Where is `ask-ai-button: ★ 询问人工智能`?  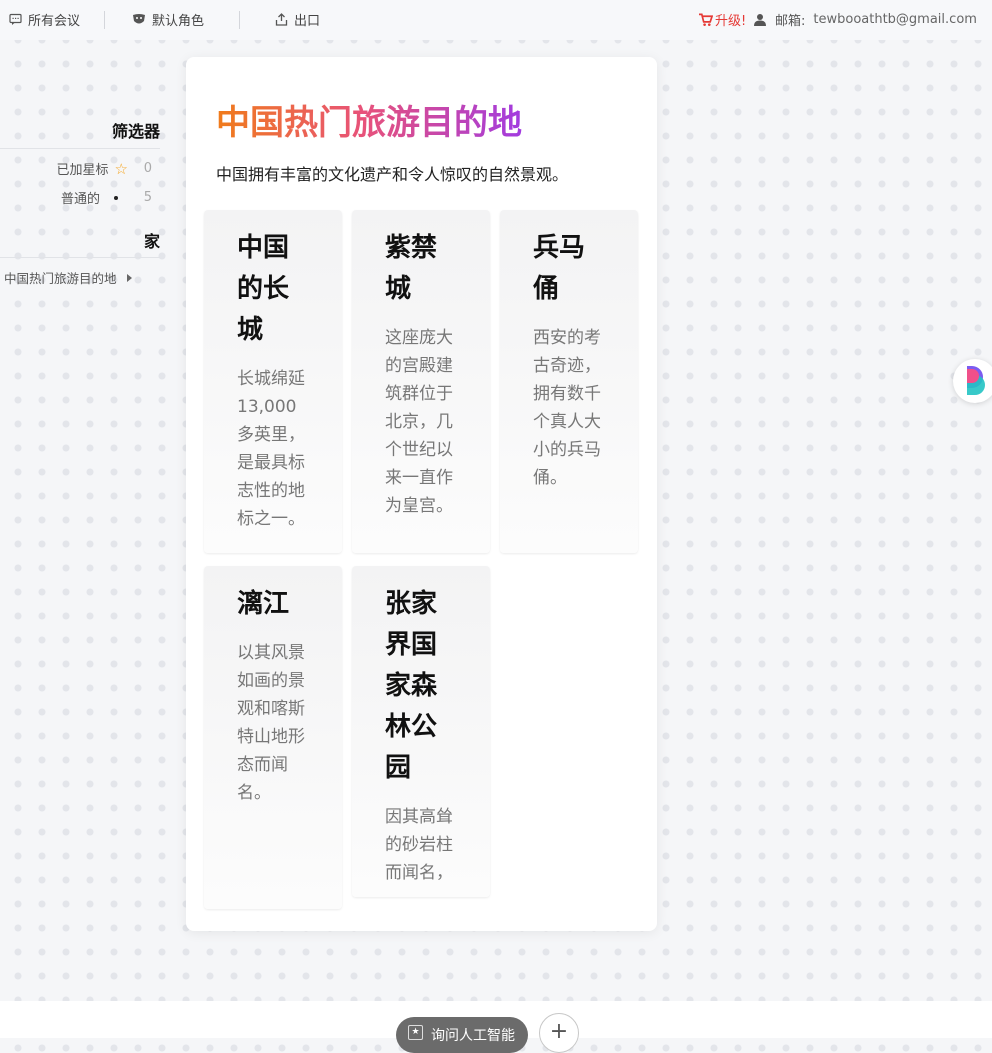 ask-ai-button: ★ 询问人工智能 is located at coordinates (462, 1035).